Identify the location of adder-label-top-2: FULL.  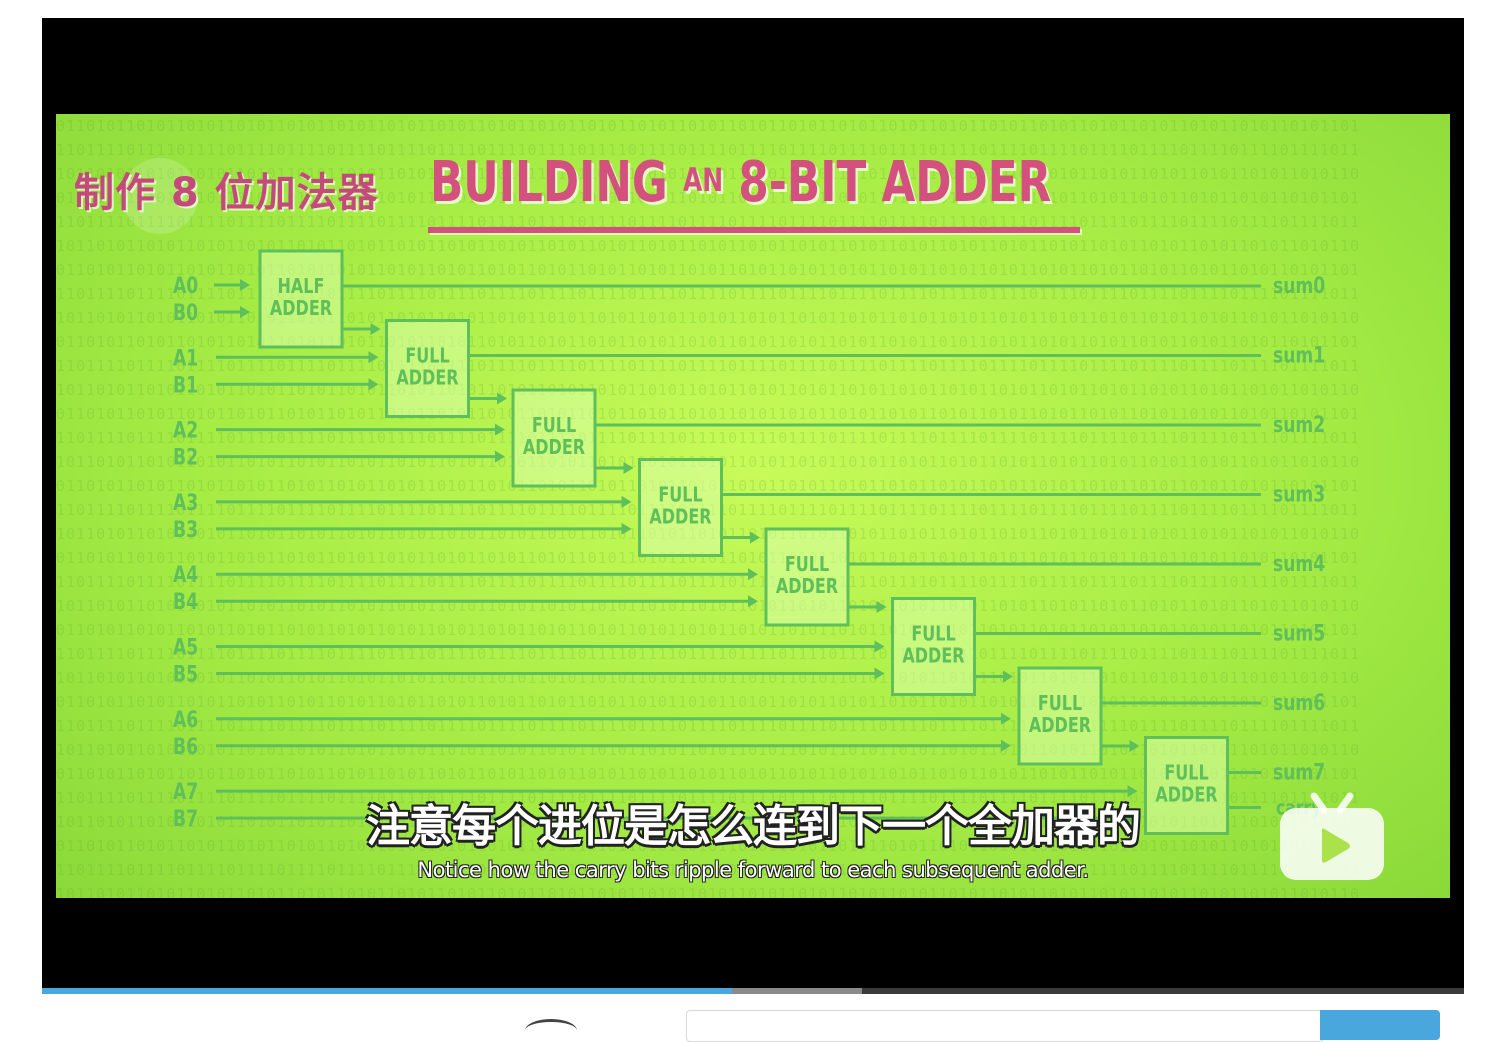
(554, 425).